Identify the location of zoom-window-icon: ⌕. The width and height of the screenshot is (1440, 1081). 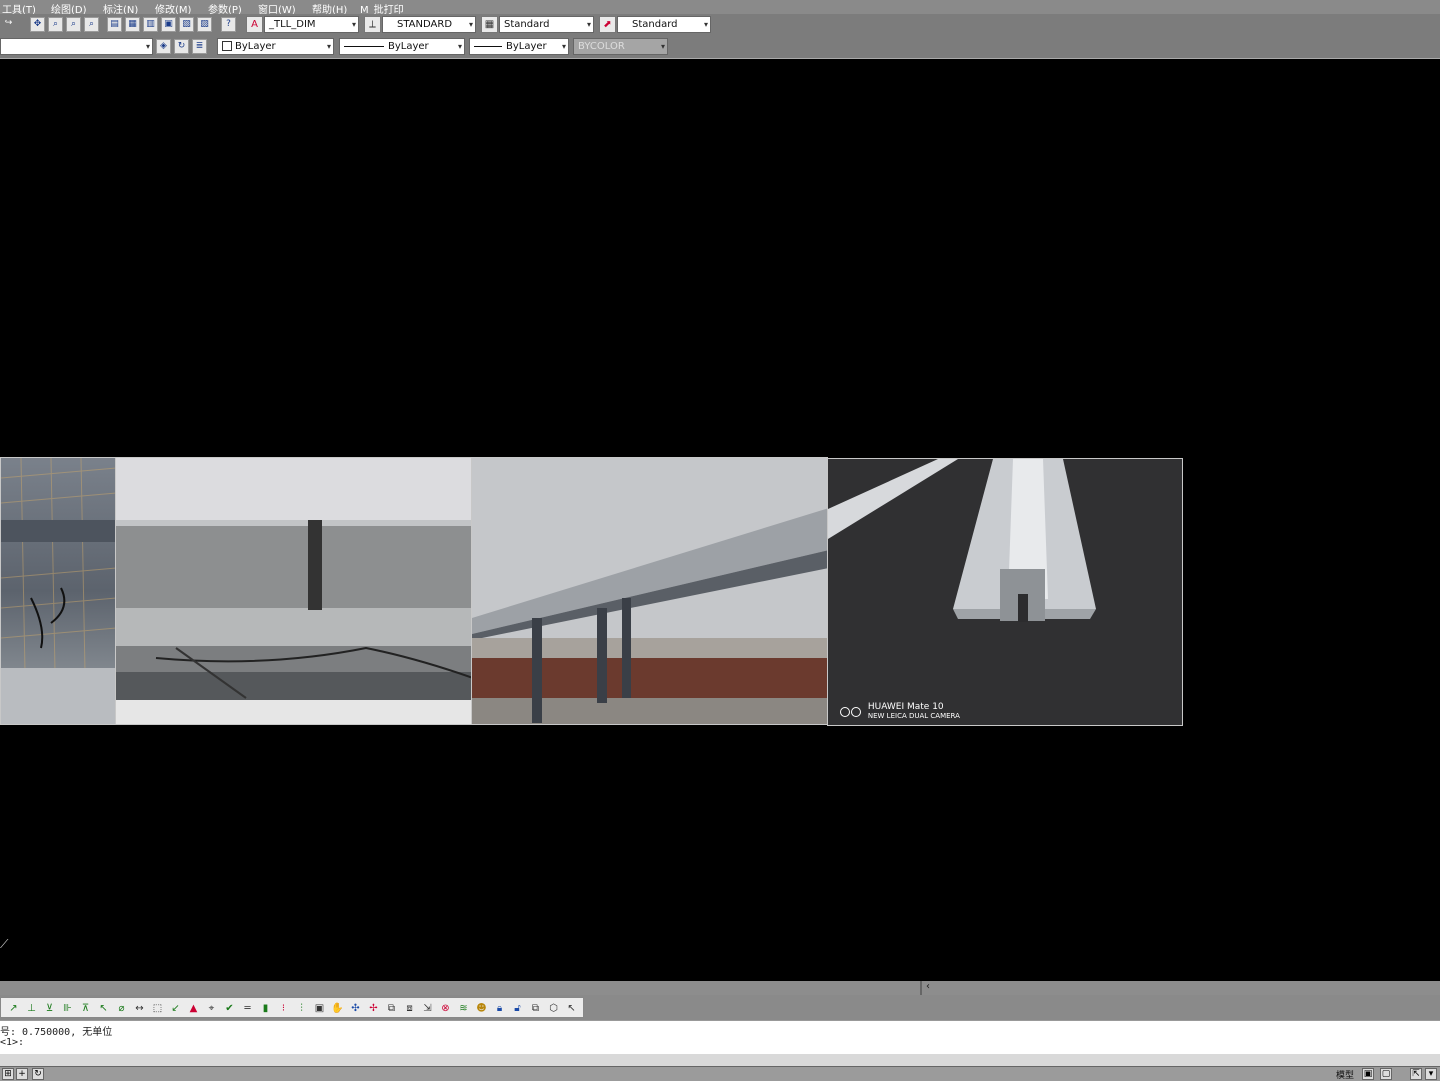
(73, 24).